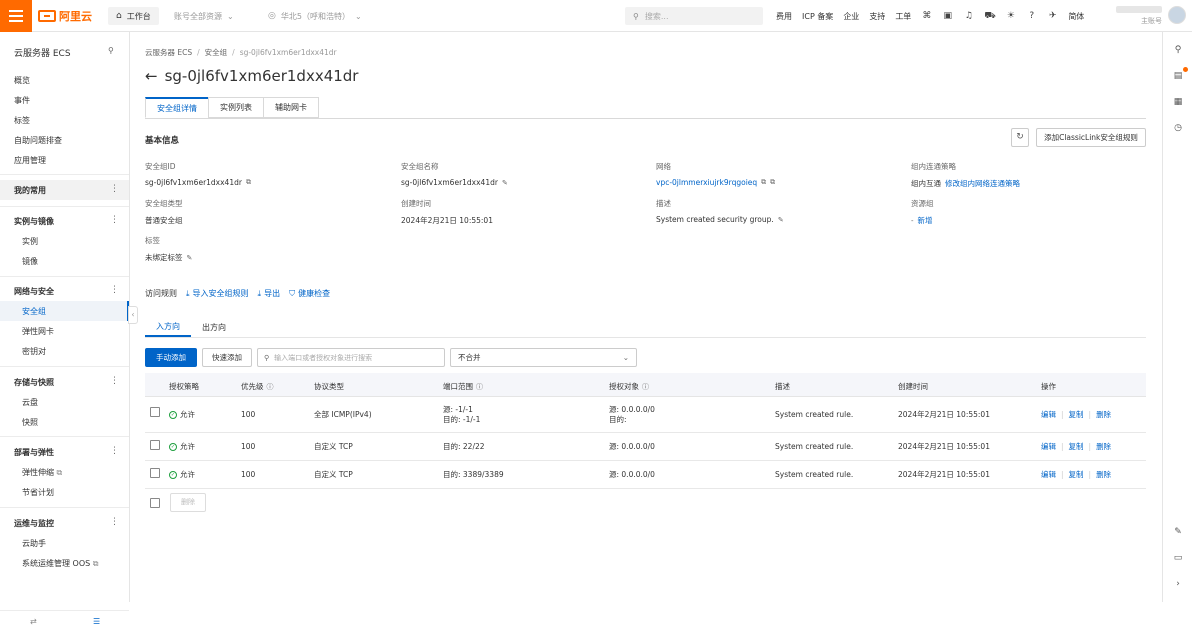  Describe the element at coordinates (913, 386) in the screenshot. I see `col-created: 创建时间` at that location.